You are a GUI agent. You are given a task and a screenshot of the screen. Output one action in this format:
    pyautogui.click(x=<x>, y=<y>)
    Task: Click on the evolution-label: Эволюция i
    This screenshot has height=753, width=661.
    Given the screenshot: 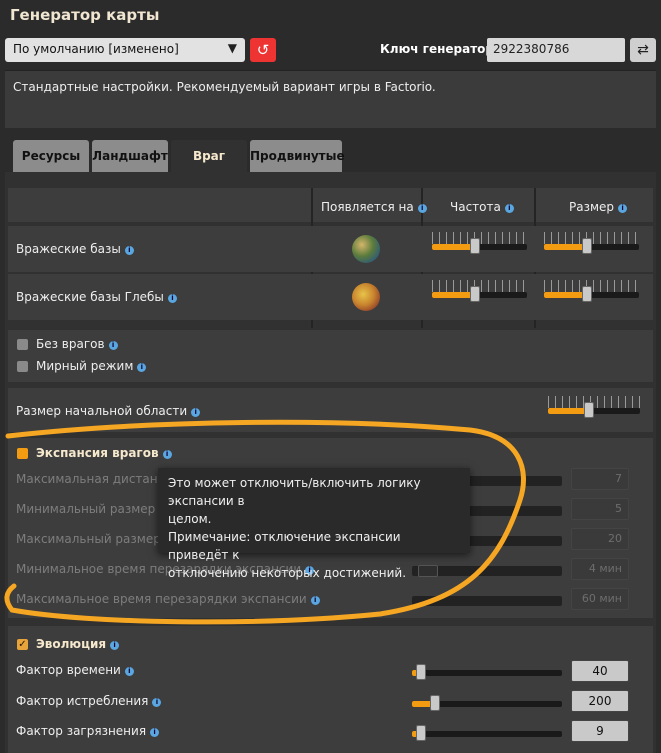 What is the action you would take?
    pyautogui.click(x=78, y=644)
    